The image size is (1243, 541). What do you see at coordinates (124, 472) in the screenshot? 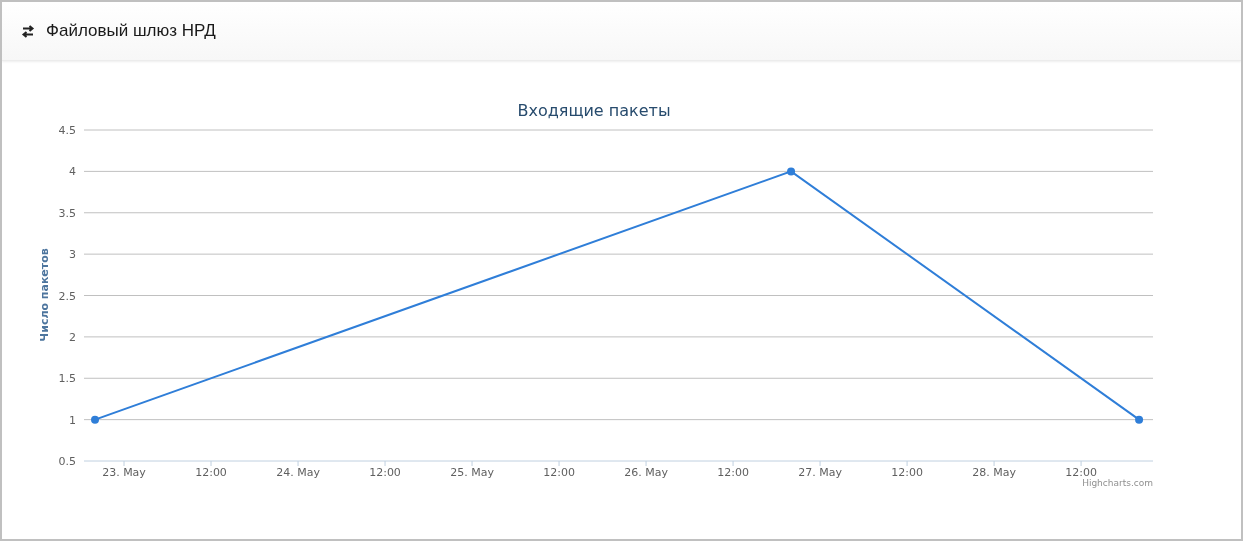
I see `x-tick-label: 23. May` at bounding box center [124, 472].